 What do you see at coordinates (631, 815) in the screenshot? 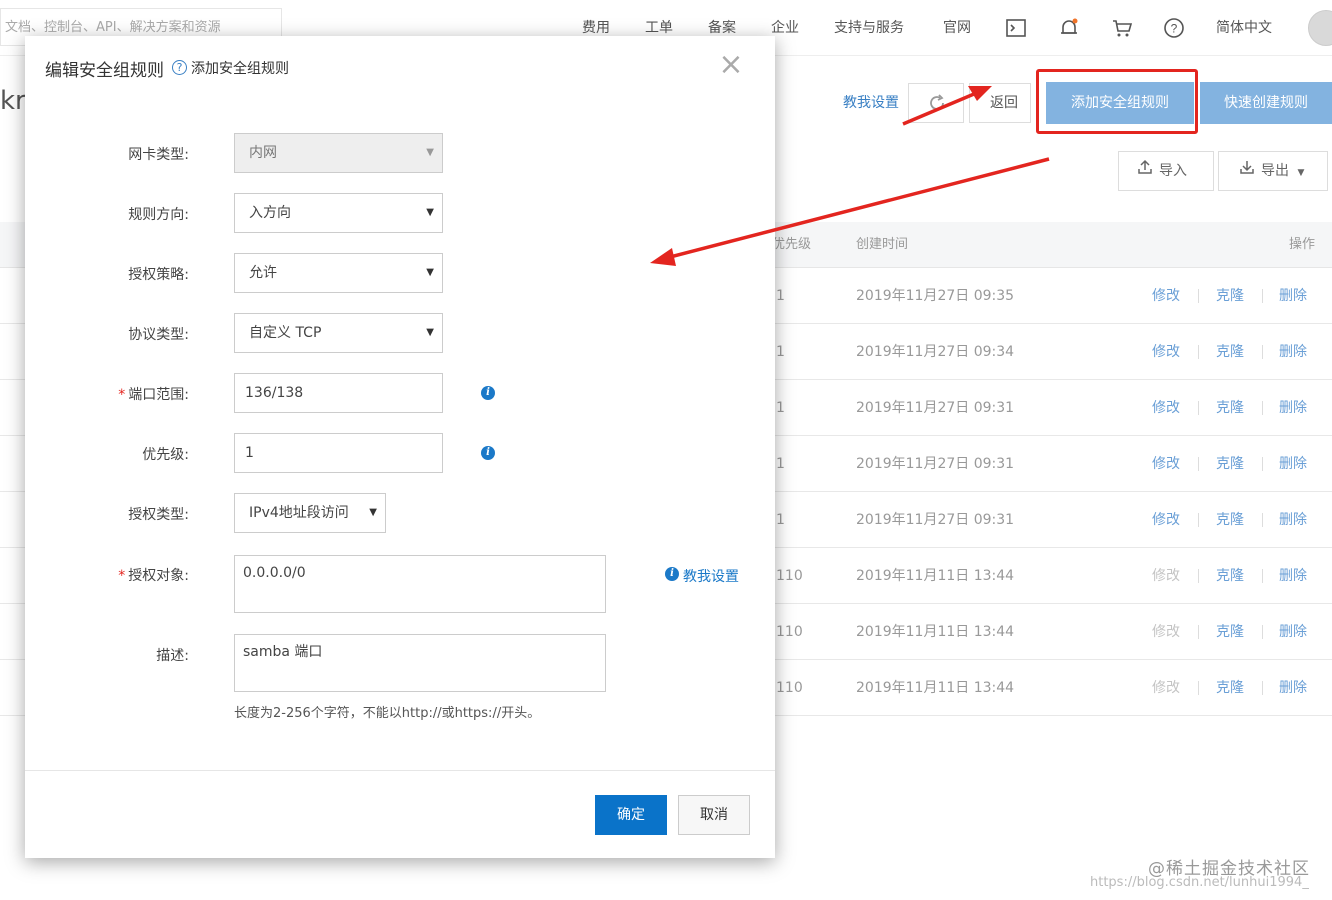
I see `confirm-button: 确定` at bounding box center [631, 815].